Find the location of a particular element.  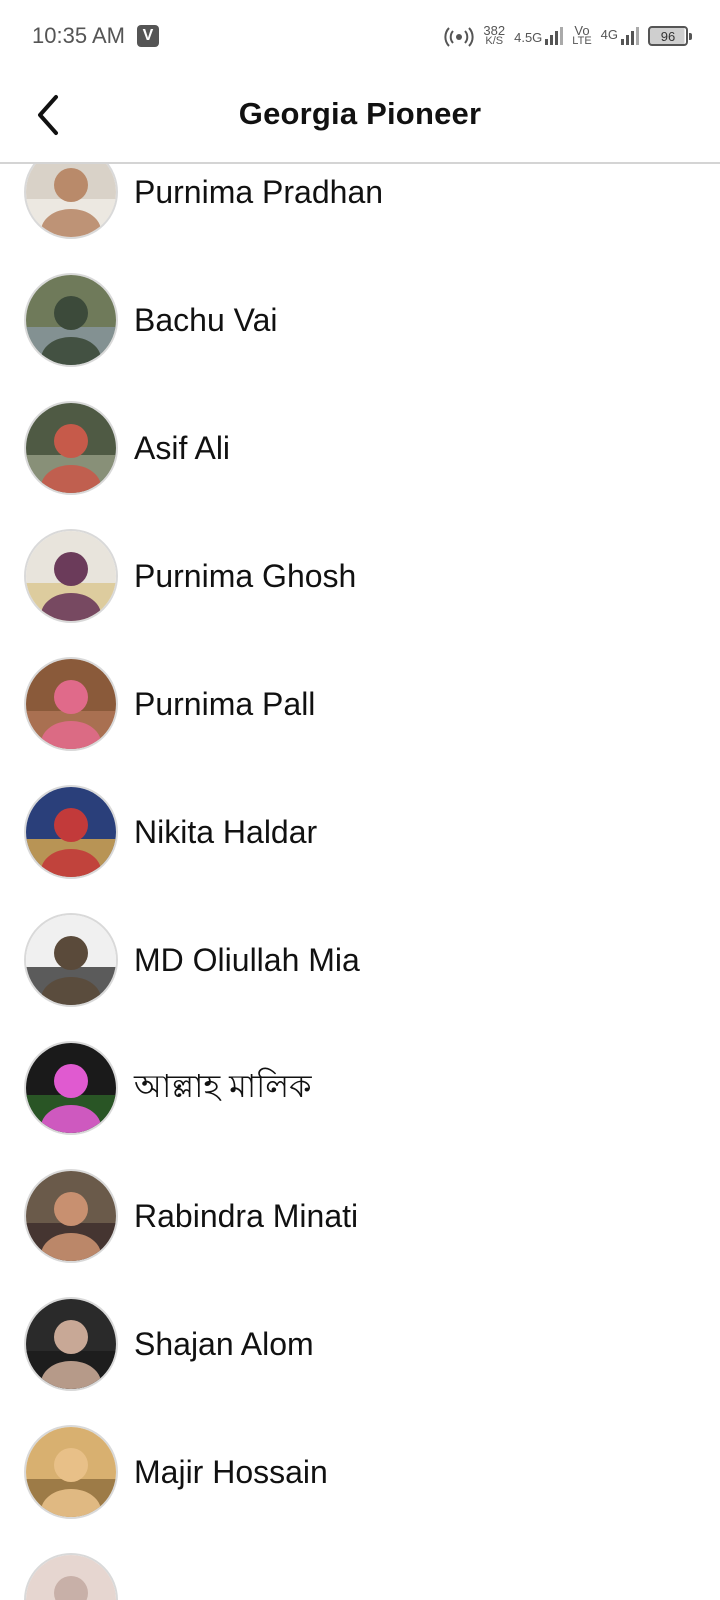

member-name: আল্লাহ মালিক is located at coordinates (223, 1086).